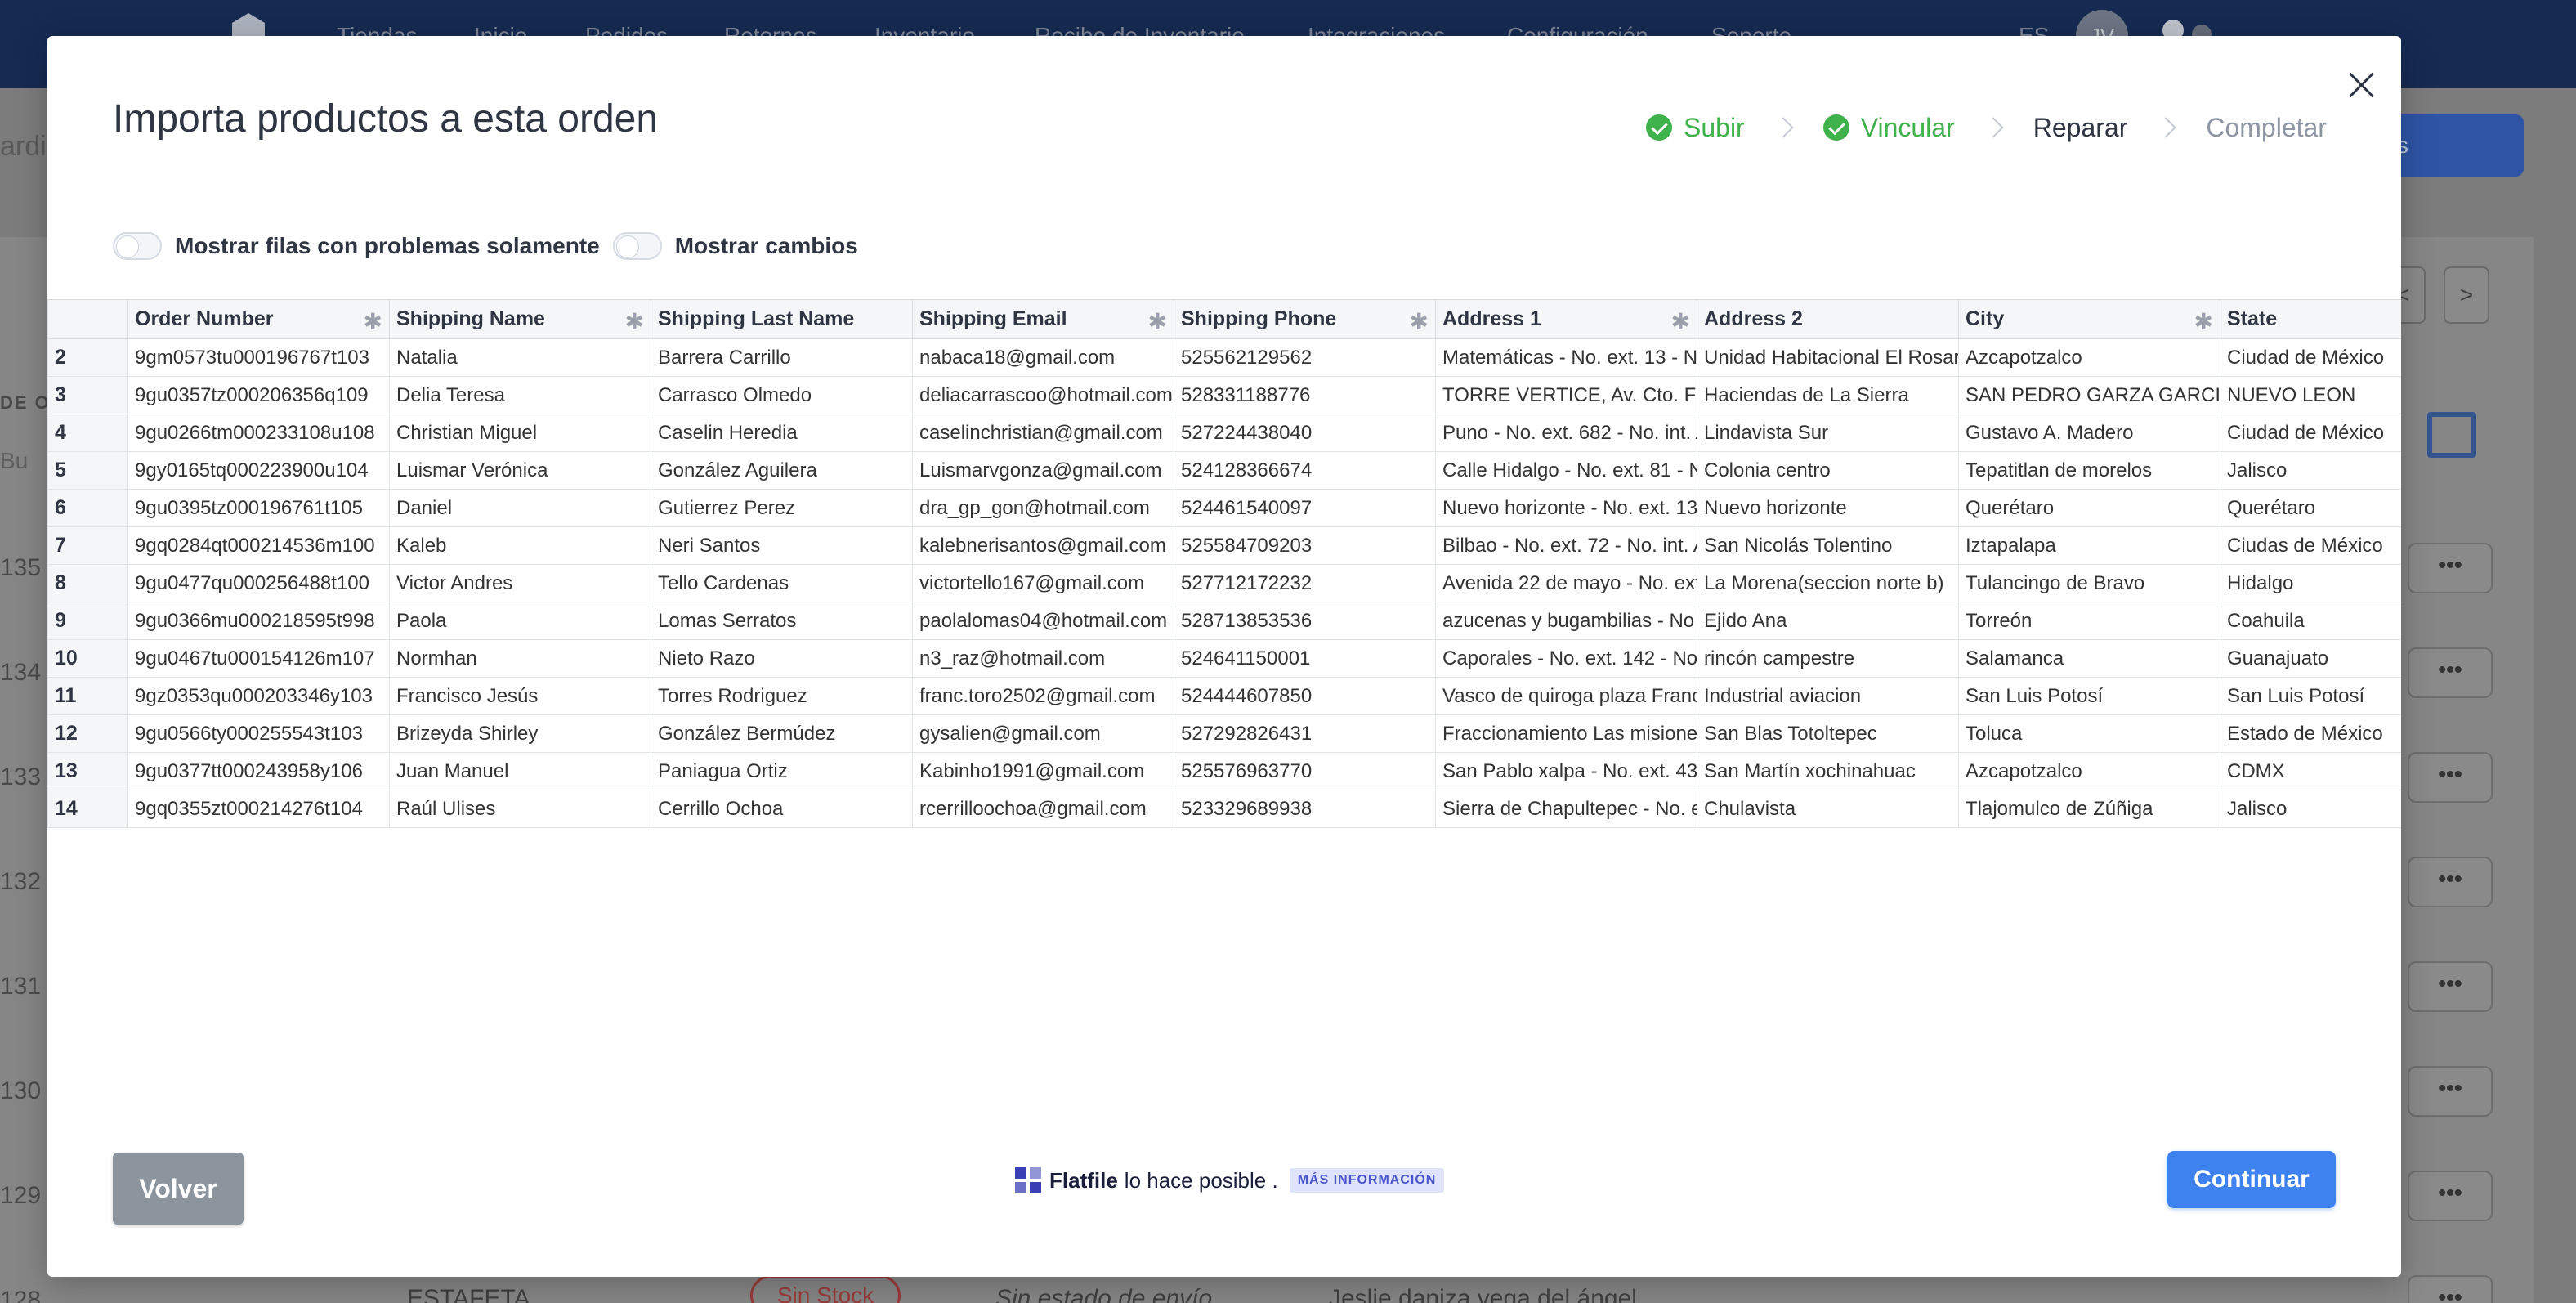 Image resolution: width=2576 pixels, height=1303 pixels. What do you see at coordinates (520, 658) in the screenshot?
I see `table-cell: Normhan` at bounding box center [520, 658].